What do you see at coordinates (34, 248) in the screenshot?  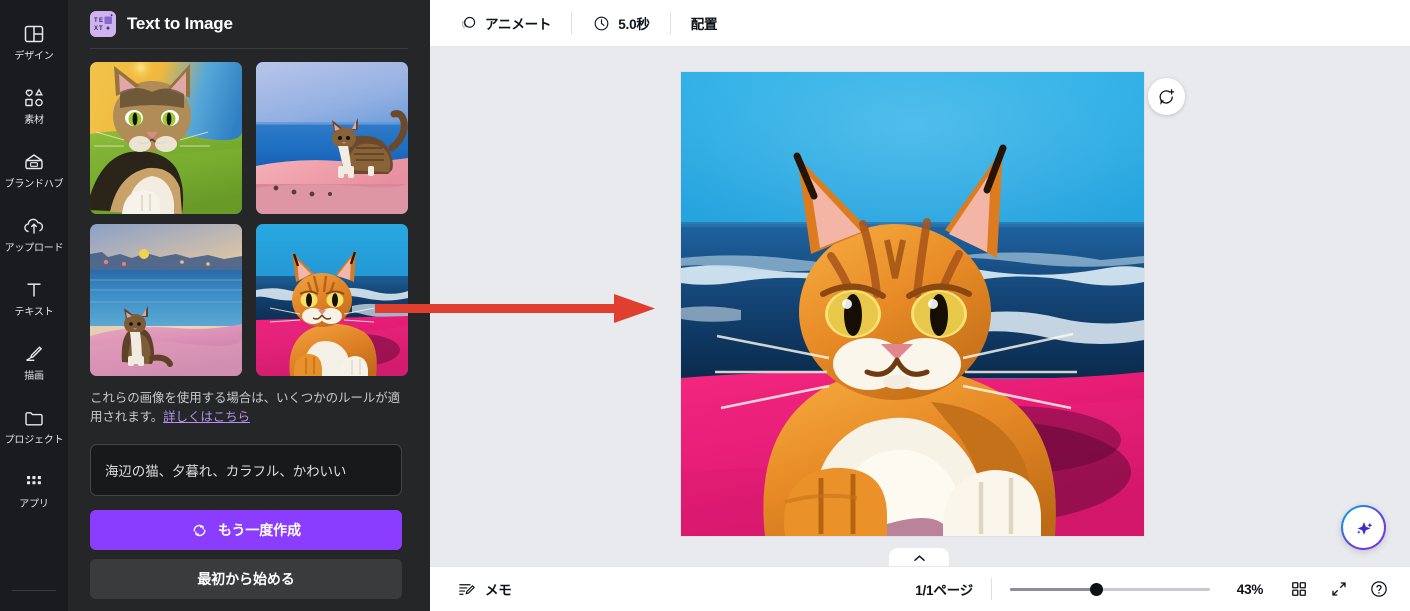 I see `sidebar-label-upload: アップロード` at bounding box center [34, 248].